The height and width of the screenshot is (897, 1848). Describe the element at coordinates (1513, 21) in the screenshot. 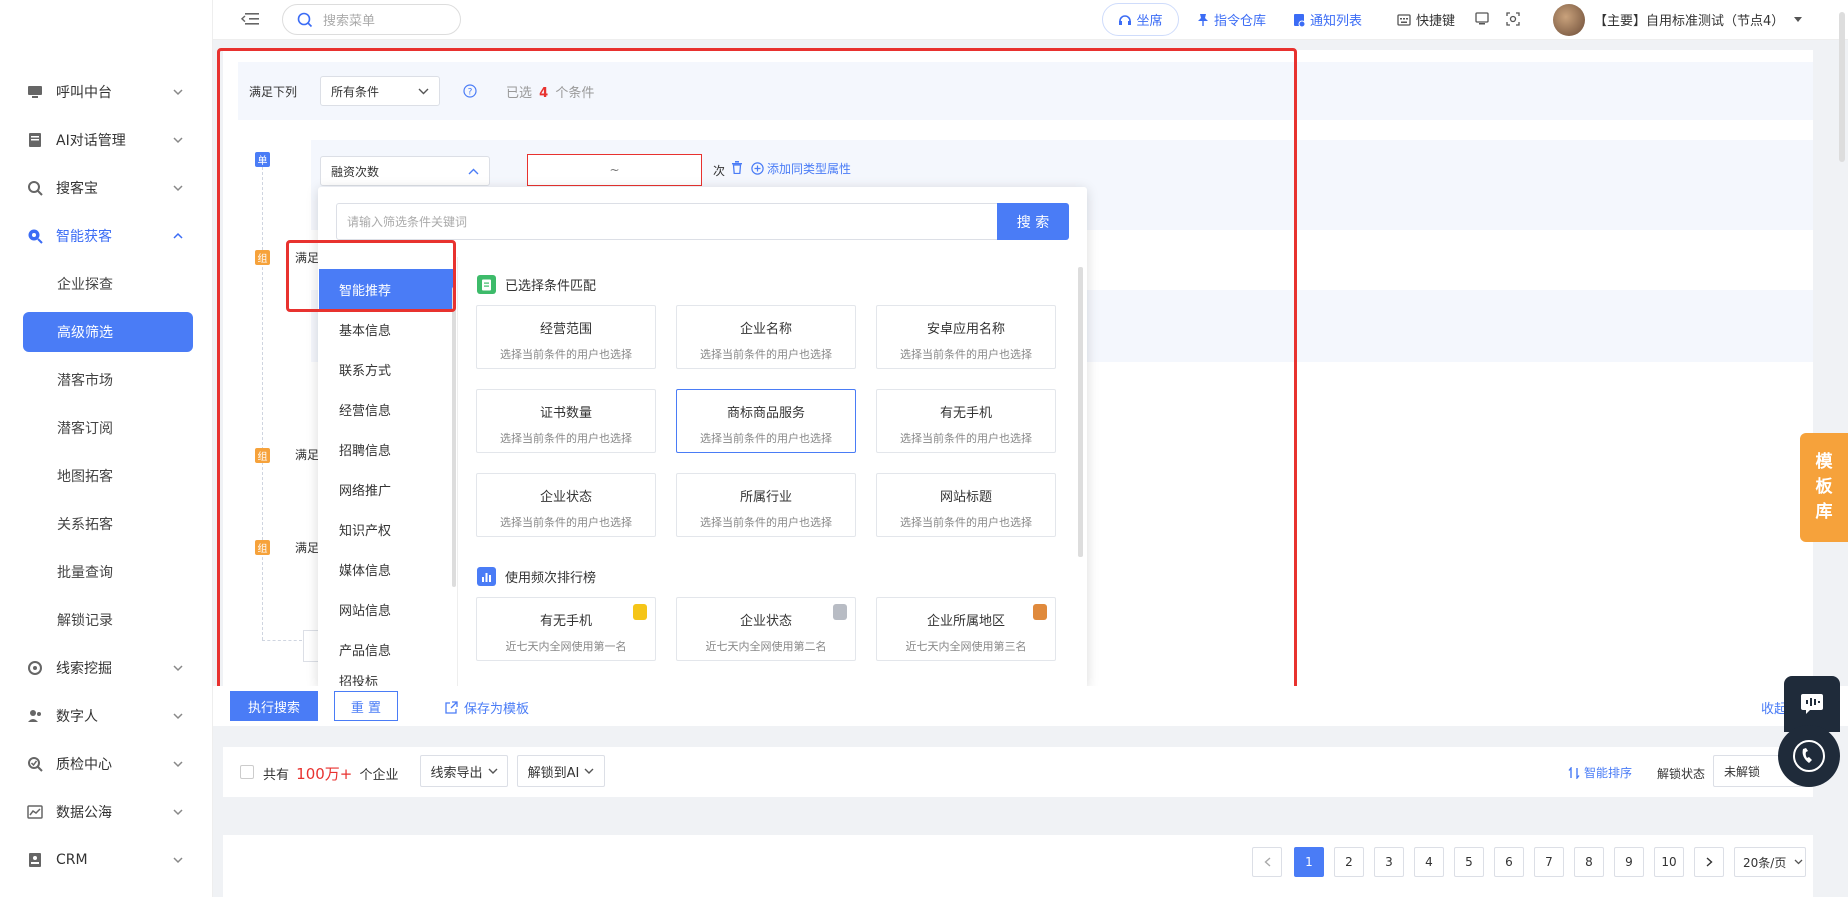

I see `screenshot-icon` at that location.